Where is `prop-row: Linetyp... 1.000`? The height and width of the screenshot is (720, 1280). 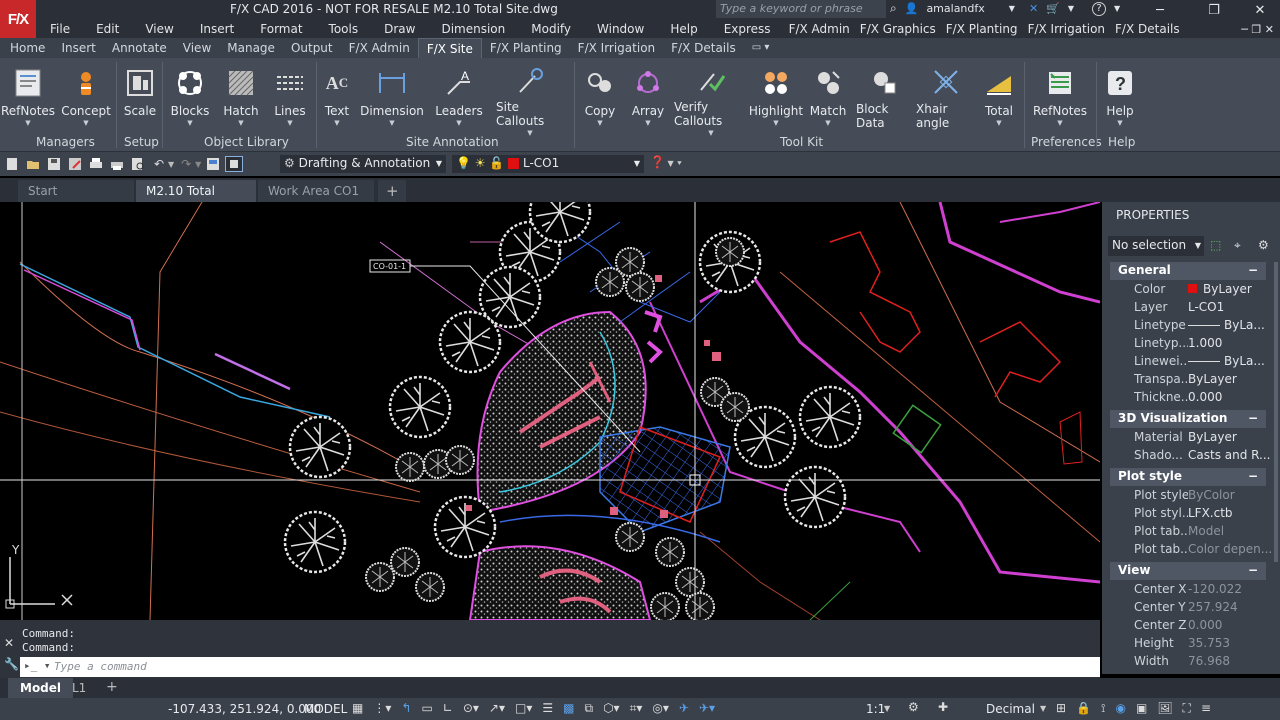
prop-row: Linetyp... 1.000 is located at coordinates (1203, 345).